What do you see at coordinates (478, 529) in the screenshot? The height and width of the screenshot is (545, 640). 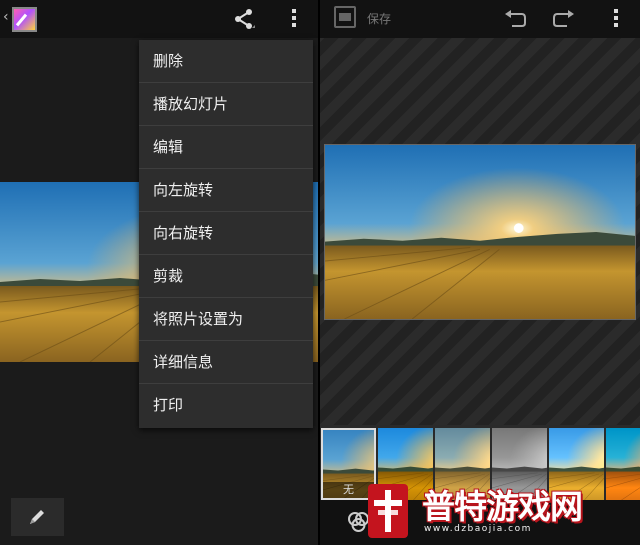 I see `watermark-url: www.dzbaojia.com` at bounding box center [478, 529].